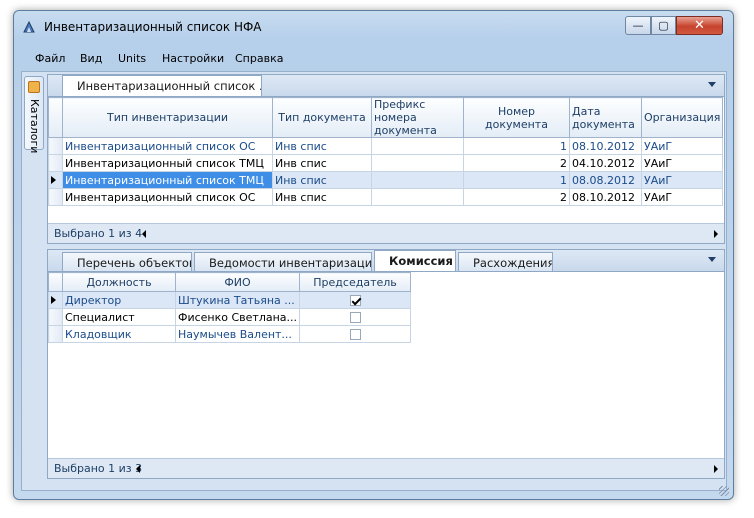 This screenshot has height=518, width=754. Describe the element at coordinates (119, 282) in the screenshot. I see `col-header-position: Должность` at that location.